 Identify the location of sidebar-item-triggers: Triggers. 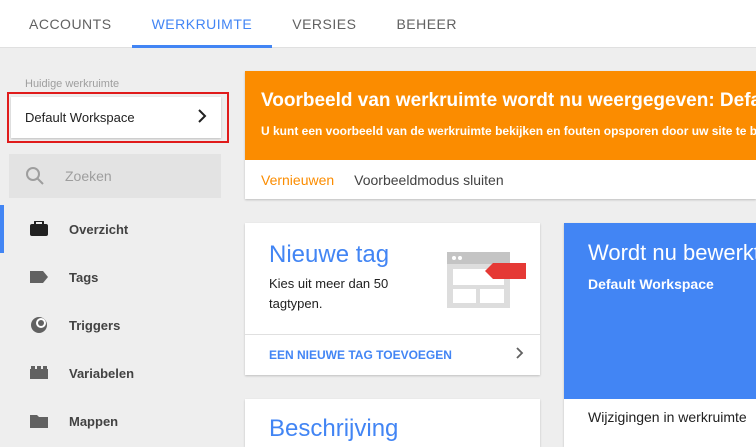
(116, 325).